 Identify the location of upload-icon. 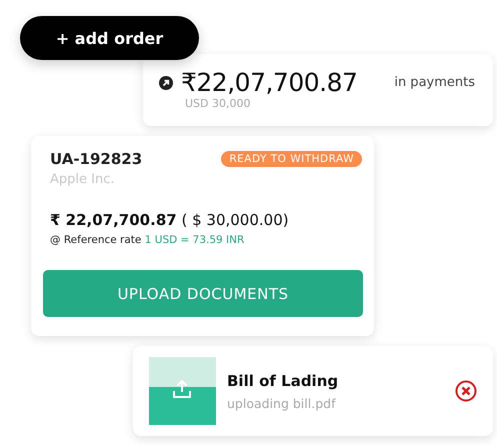
(182, 389).